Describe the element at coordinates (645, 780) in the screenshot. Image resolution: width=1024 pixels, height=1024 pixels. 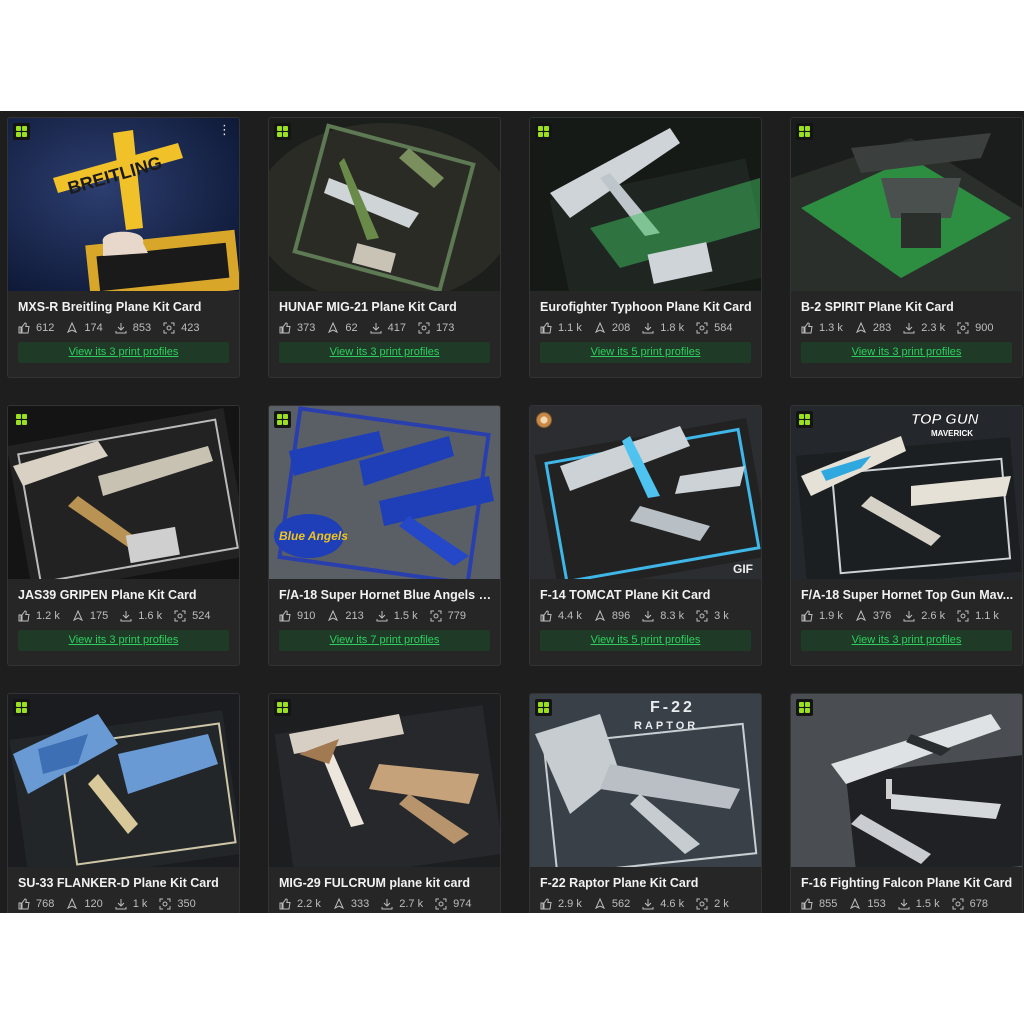
I see `model-thumbnail: F-22 RAPTOR` at that location.